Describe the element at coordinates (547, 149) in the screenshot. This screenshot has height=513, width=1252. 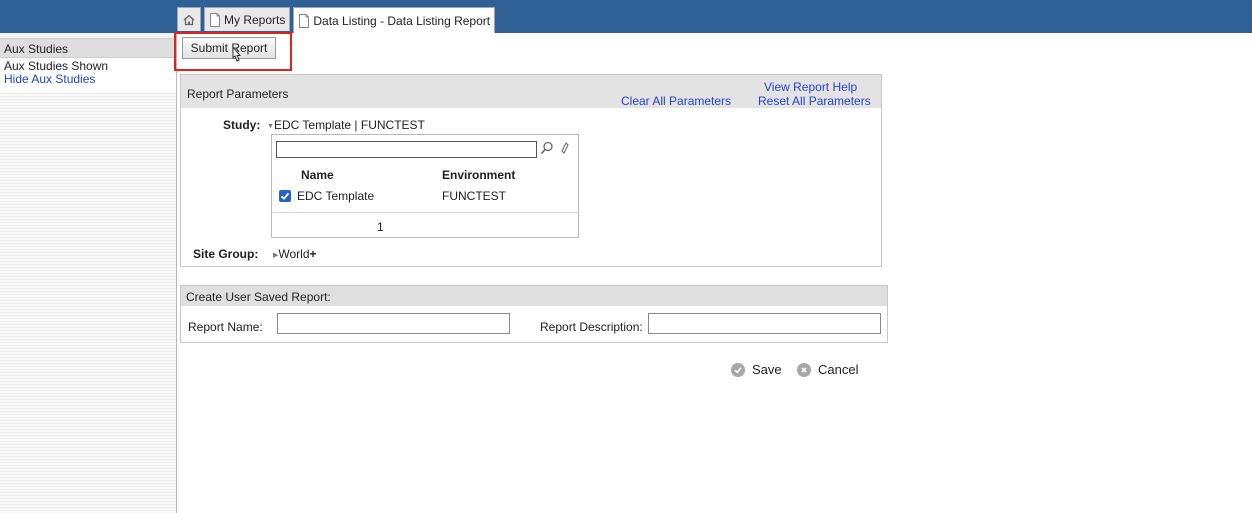
I see `search-icon` at that location.